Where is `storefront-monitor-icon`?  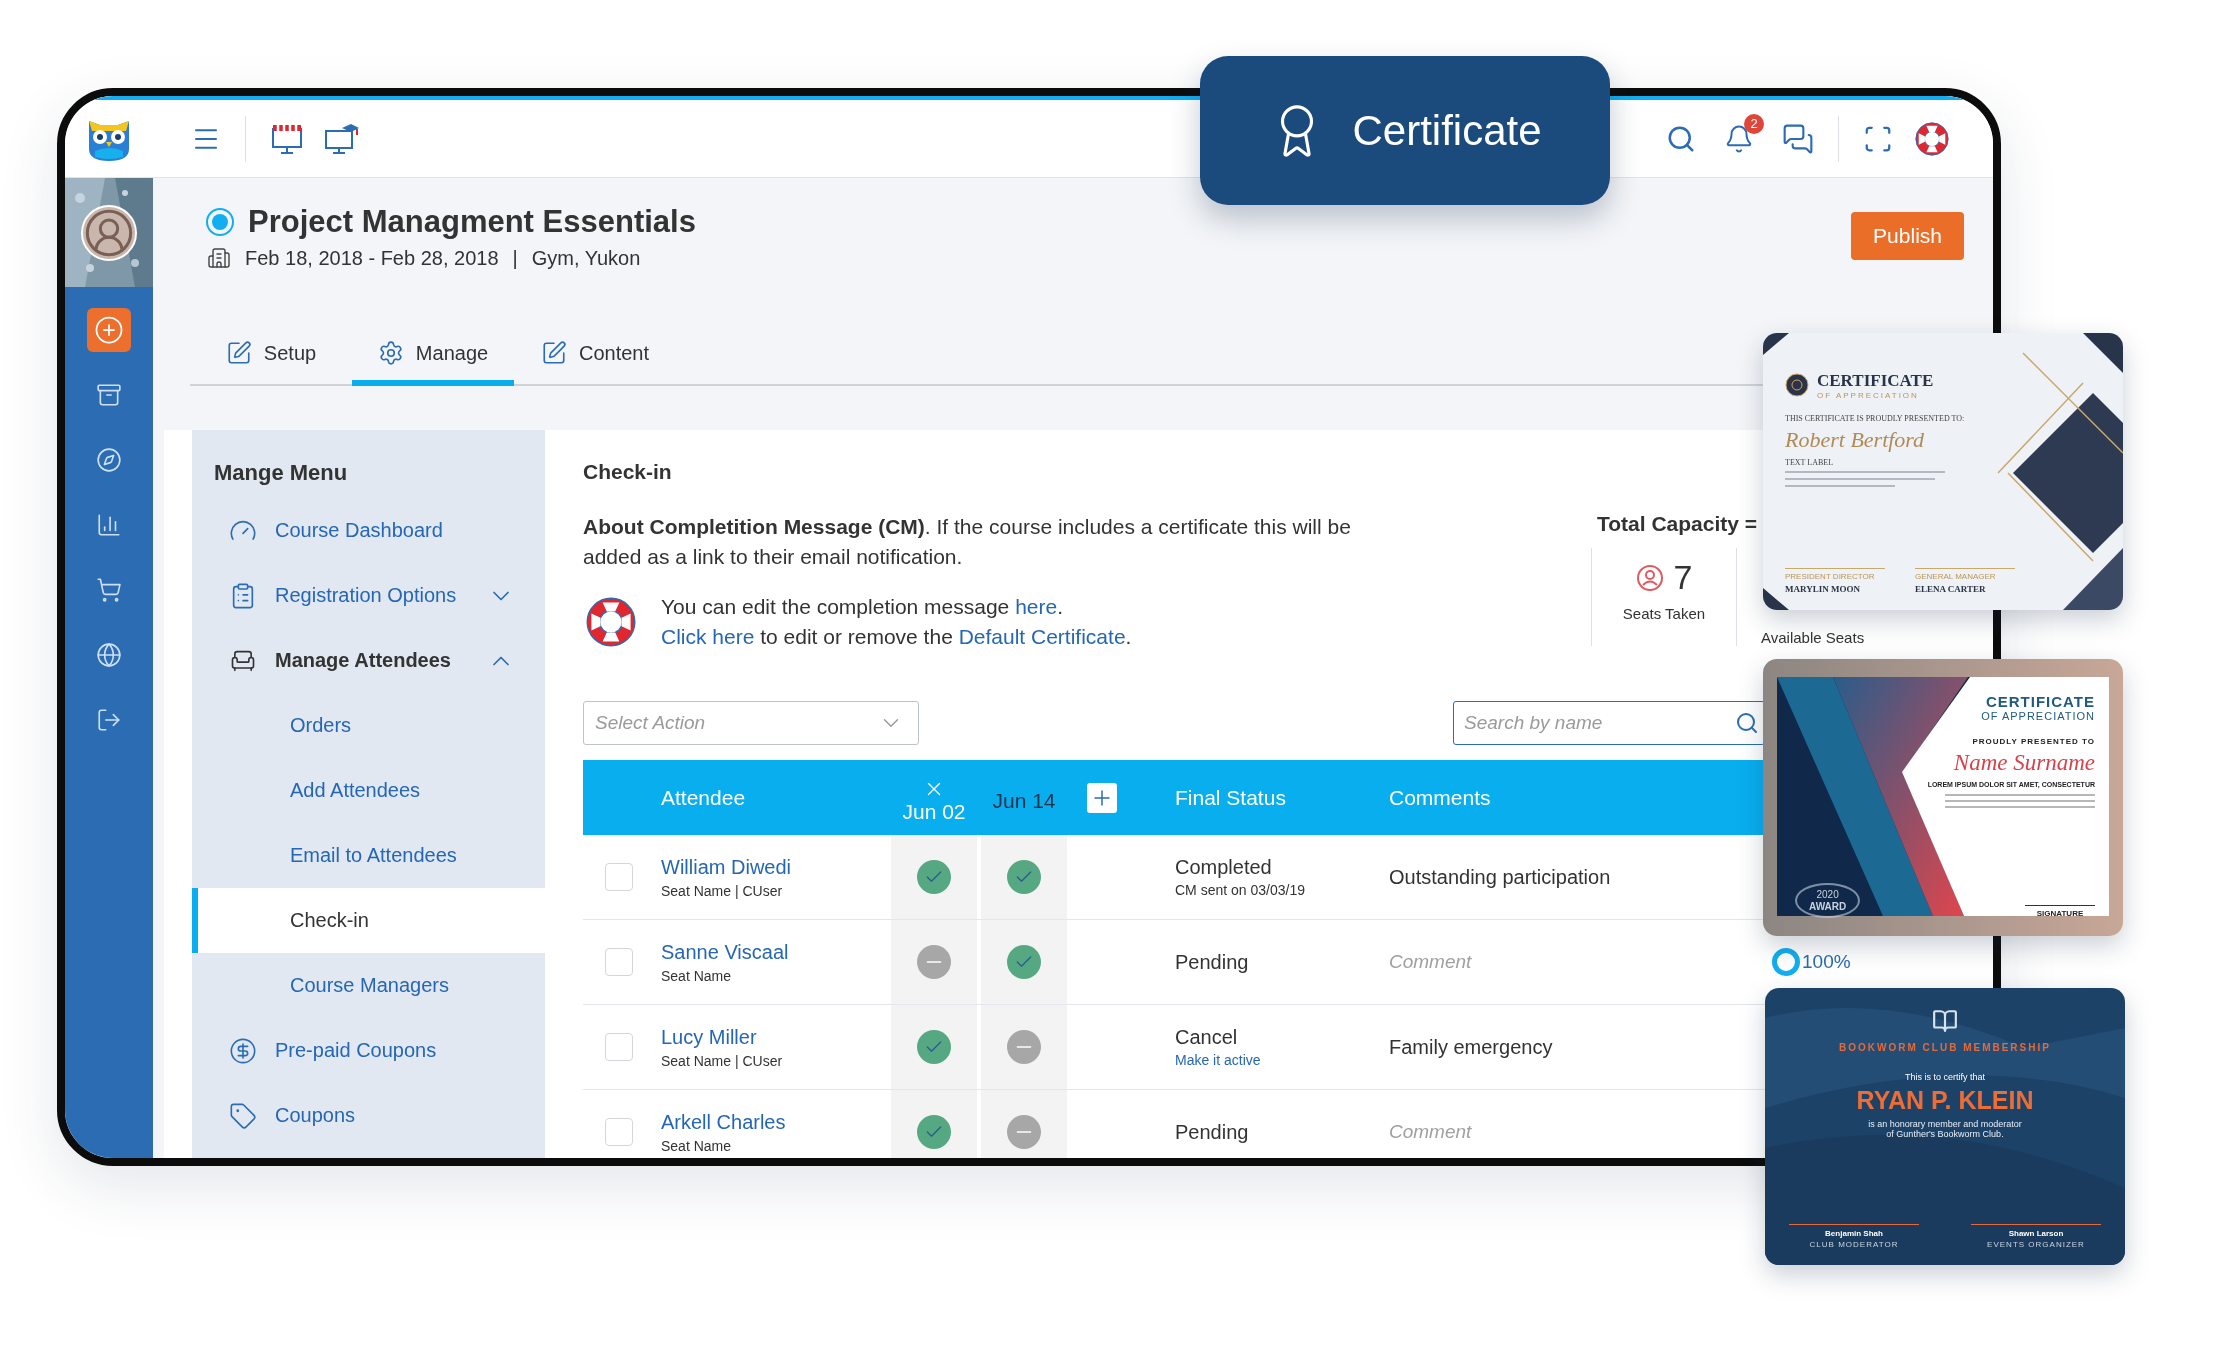 storefront-monitor-icon is located at coordinates (287, 138).